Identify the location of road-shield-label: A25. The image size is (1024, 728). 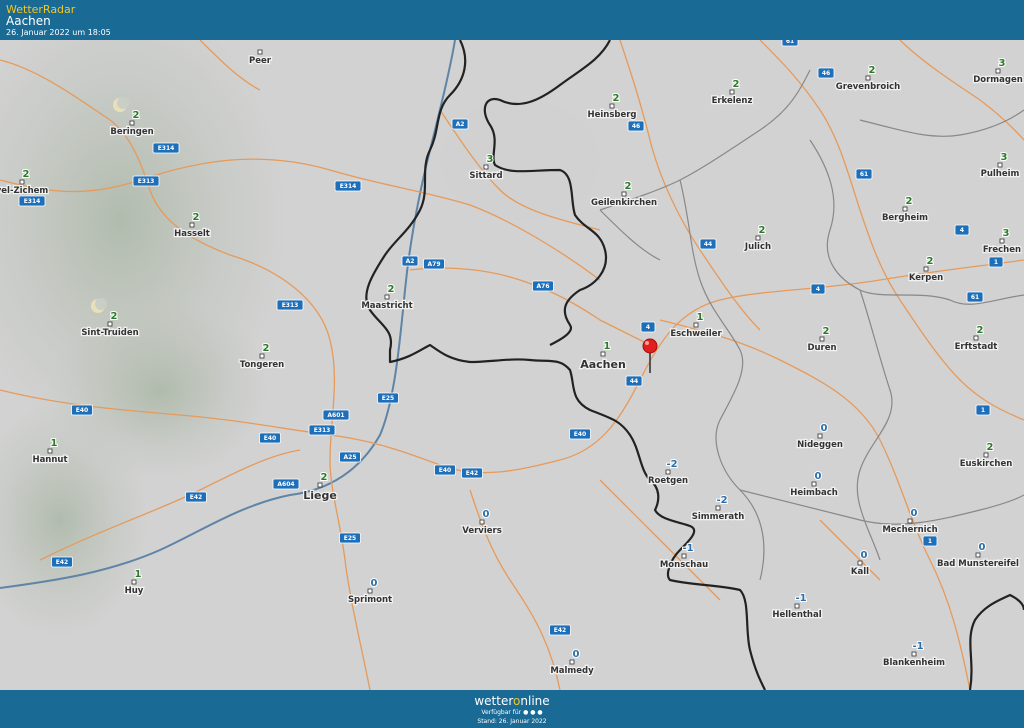
(350, 457).